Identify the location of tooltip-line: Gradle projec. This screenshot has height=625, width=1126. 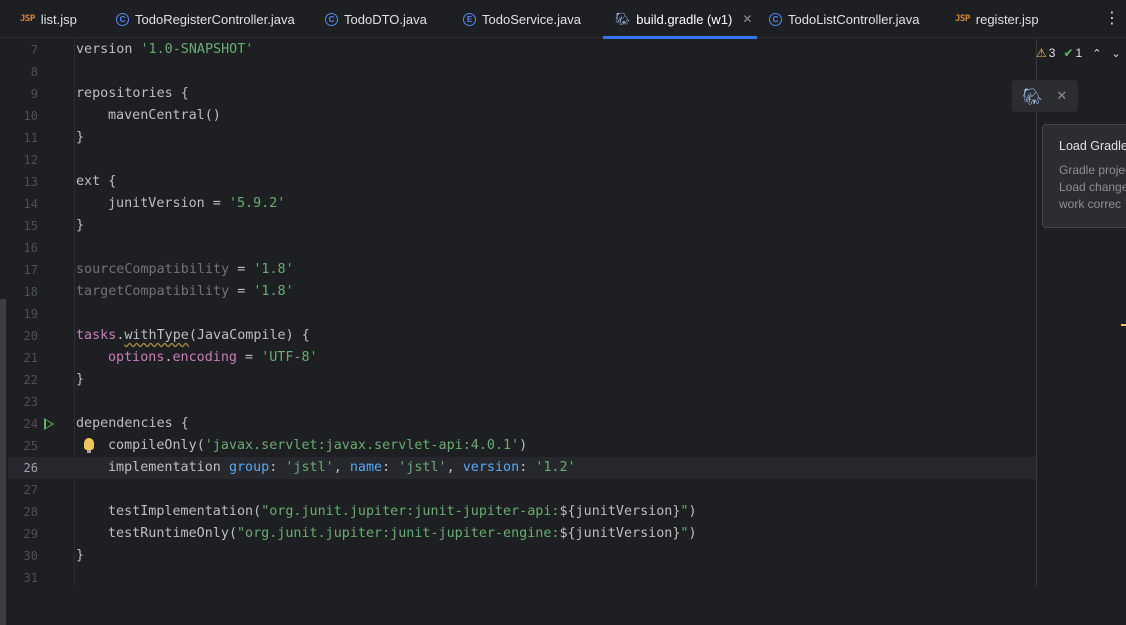
(1092, 170).